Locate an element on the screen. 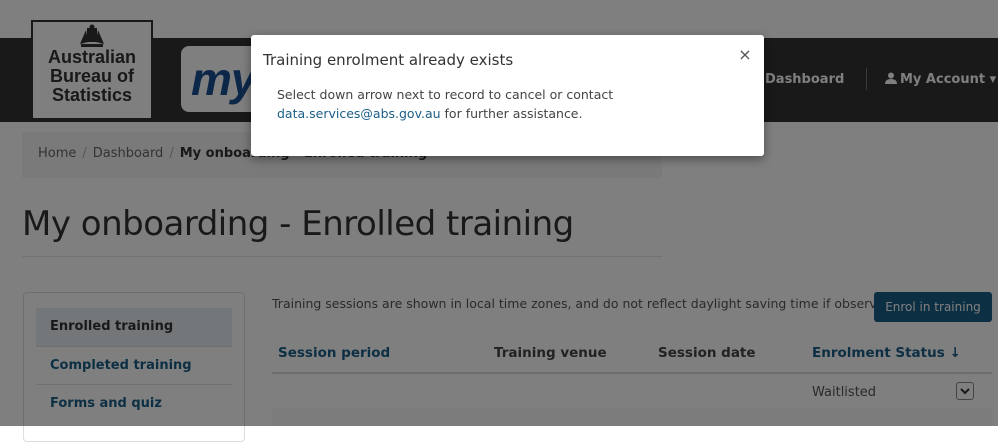 The image size is (998, 442). close-icon: × is located at coordinates (745, 54).